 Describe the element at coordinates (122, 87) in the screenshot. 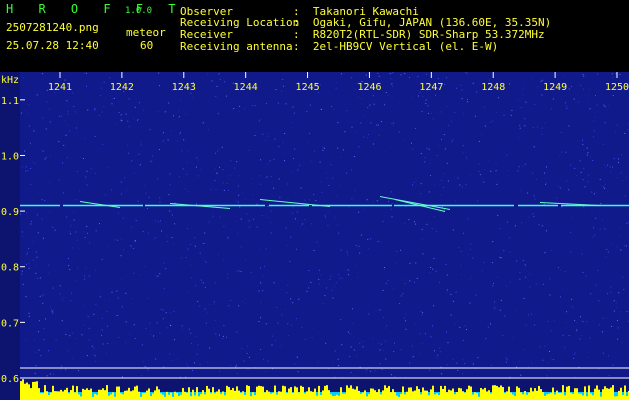

I see `x-tick-label: 1242` at that location.